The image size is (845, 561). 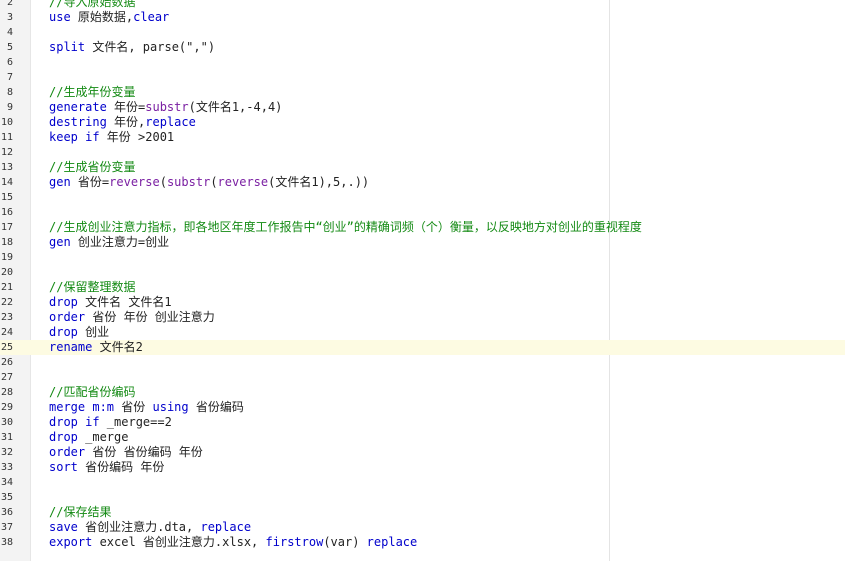 I want to click on text-token: (, so click(x=163, y=182).